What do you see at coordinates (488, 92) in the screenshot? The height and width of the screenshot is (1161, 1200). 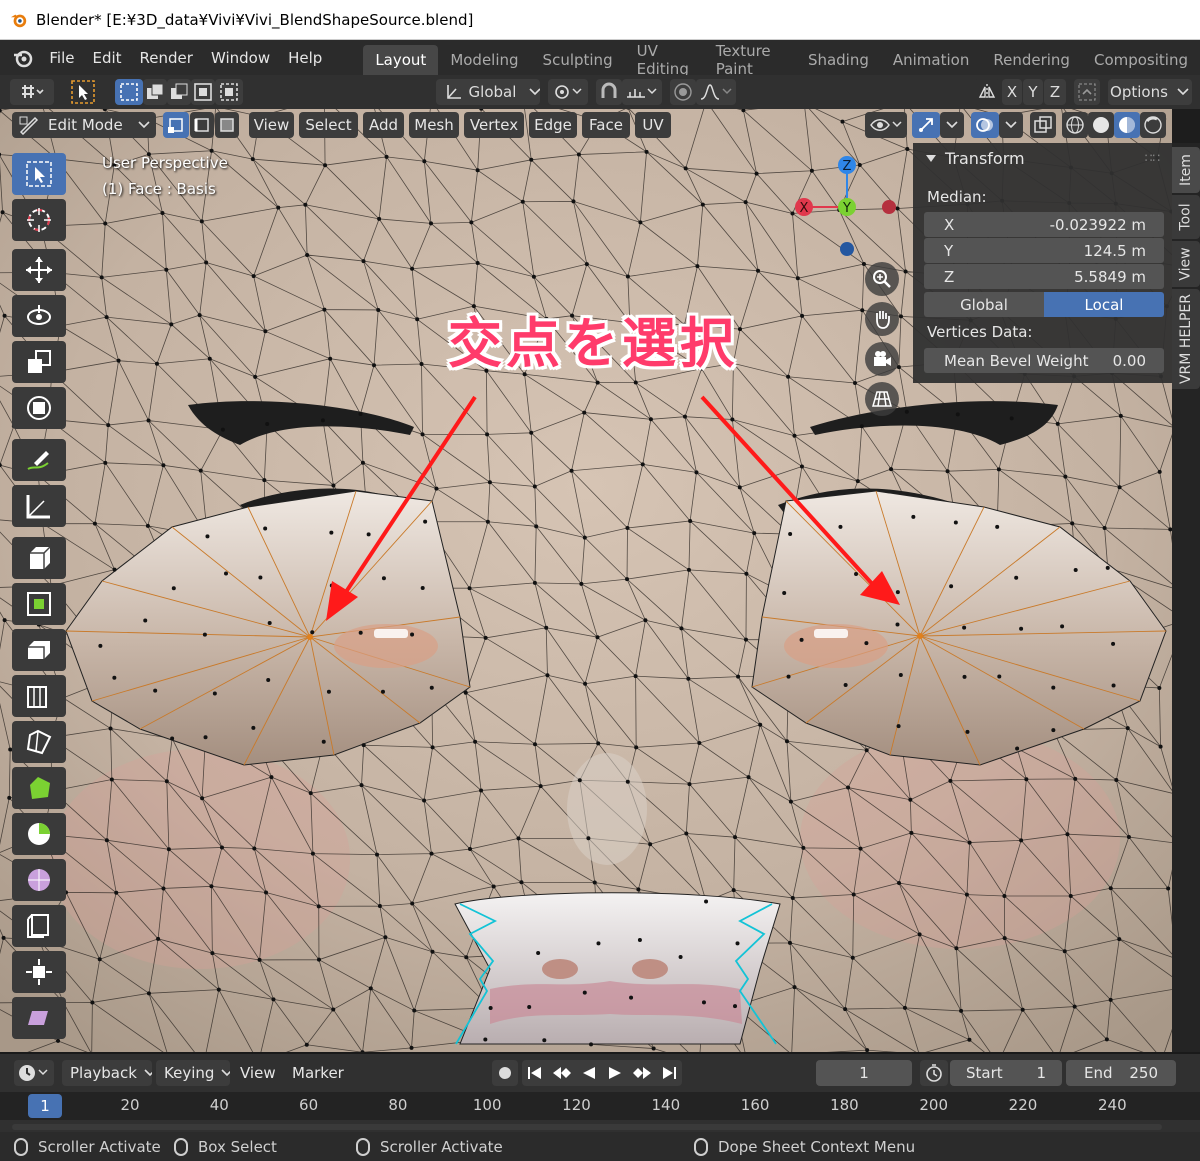 I see `transform-orientation-dropdown: Global` at bounding box center [488, 92].